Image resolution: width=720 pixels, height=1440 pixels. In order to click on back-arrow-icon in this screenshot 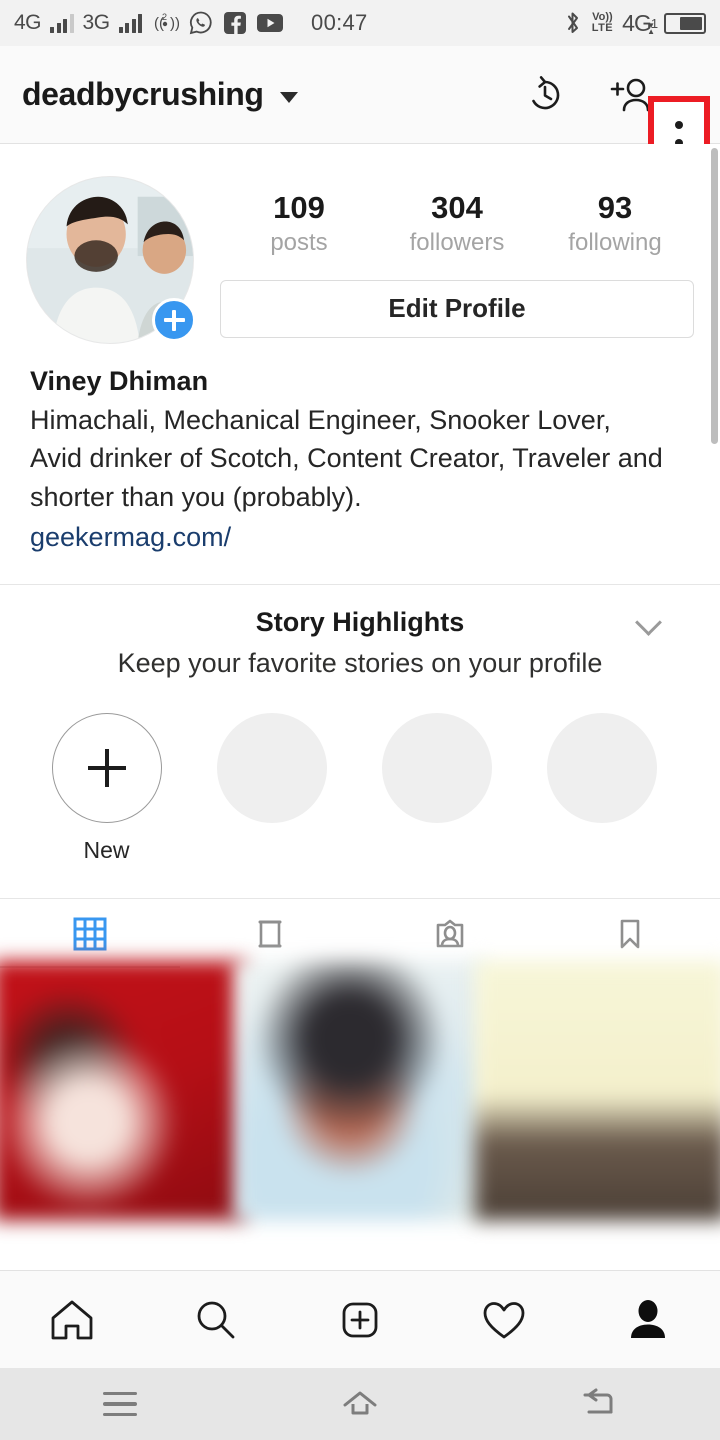, I will do `click(600, 1404)`.